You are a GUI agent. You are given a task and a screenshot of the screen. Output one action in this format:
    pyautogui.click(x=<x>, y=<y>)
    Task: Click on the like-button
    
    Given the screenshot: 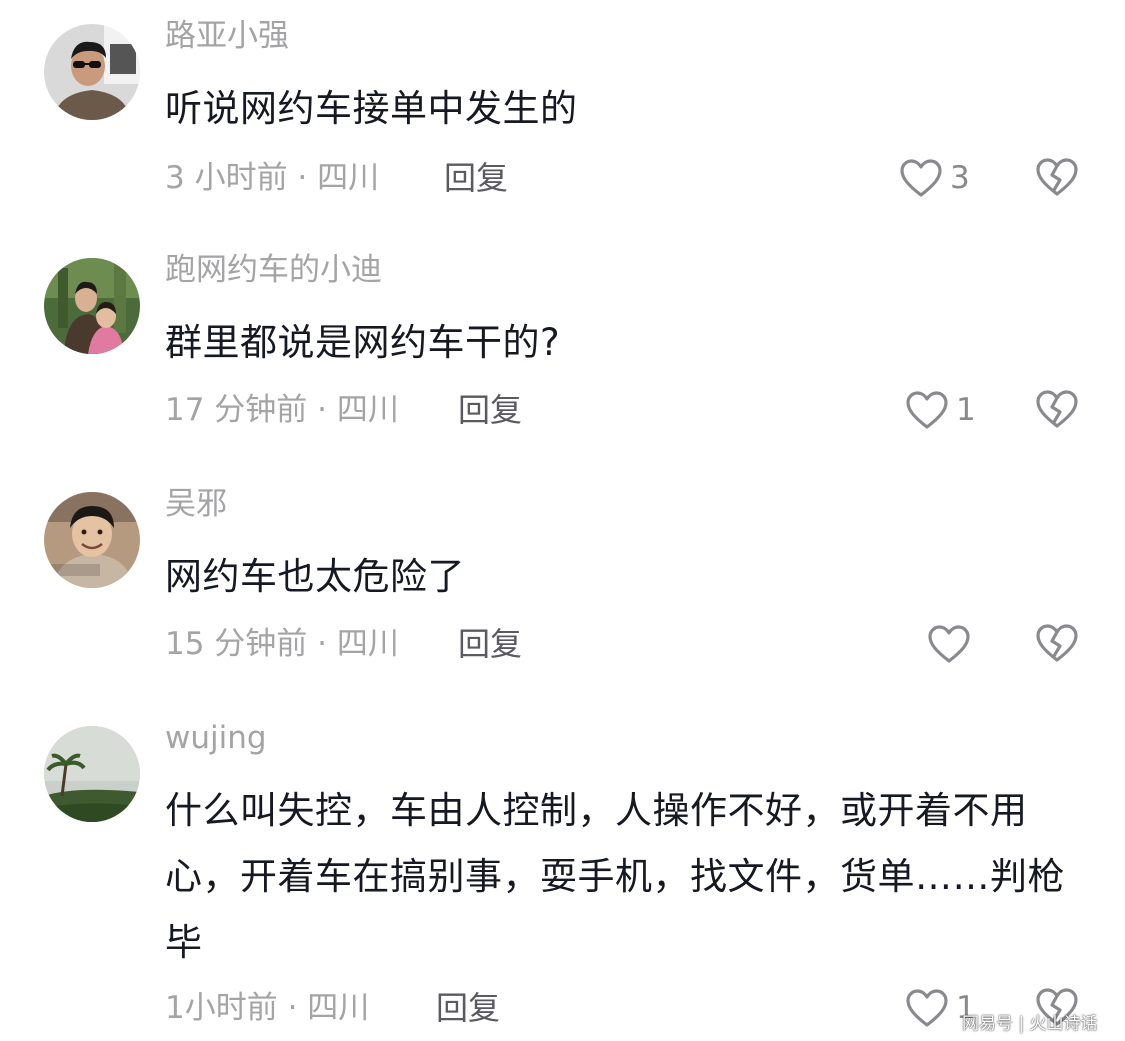 What is the action you would take?
    pyautogui.click(x=952, y=644)
    